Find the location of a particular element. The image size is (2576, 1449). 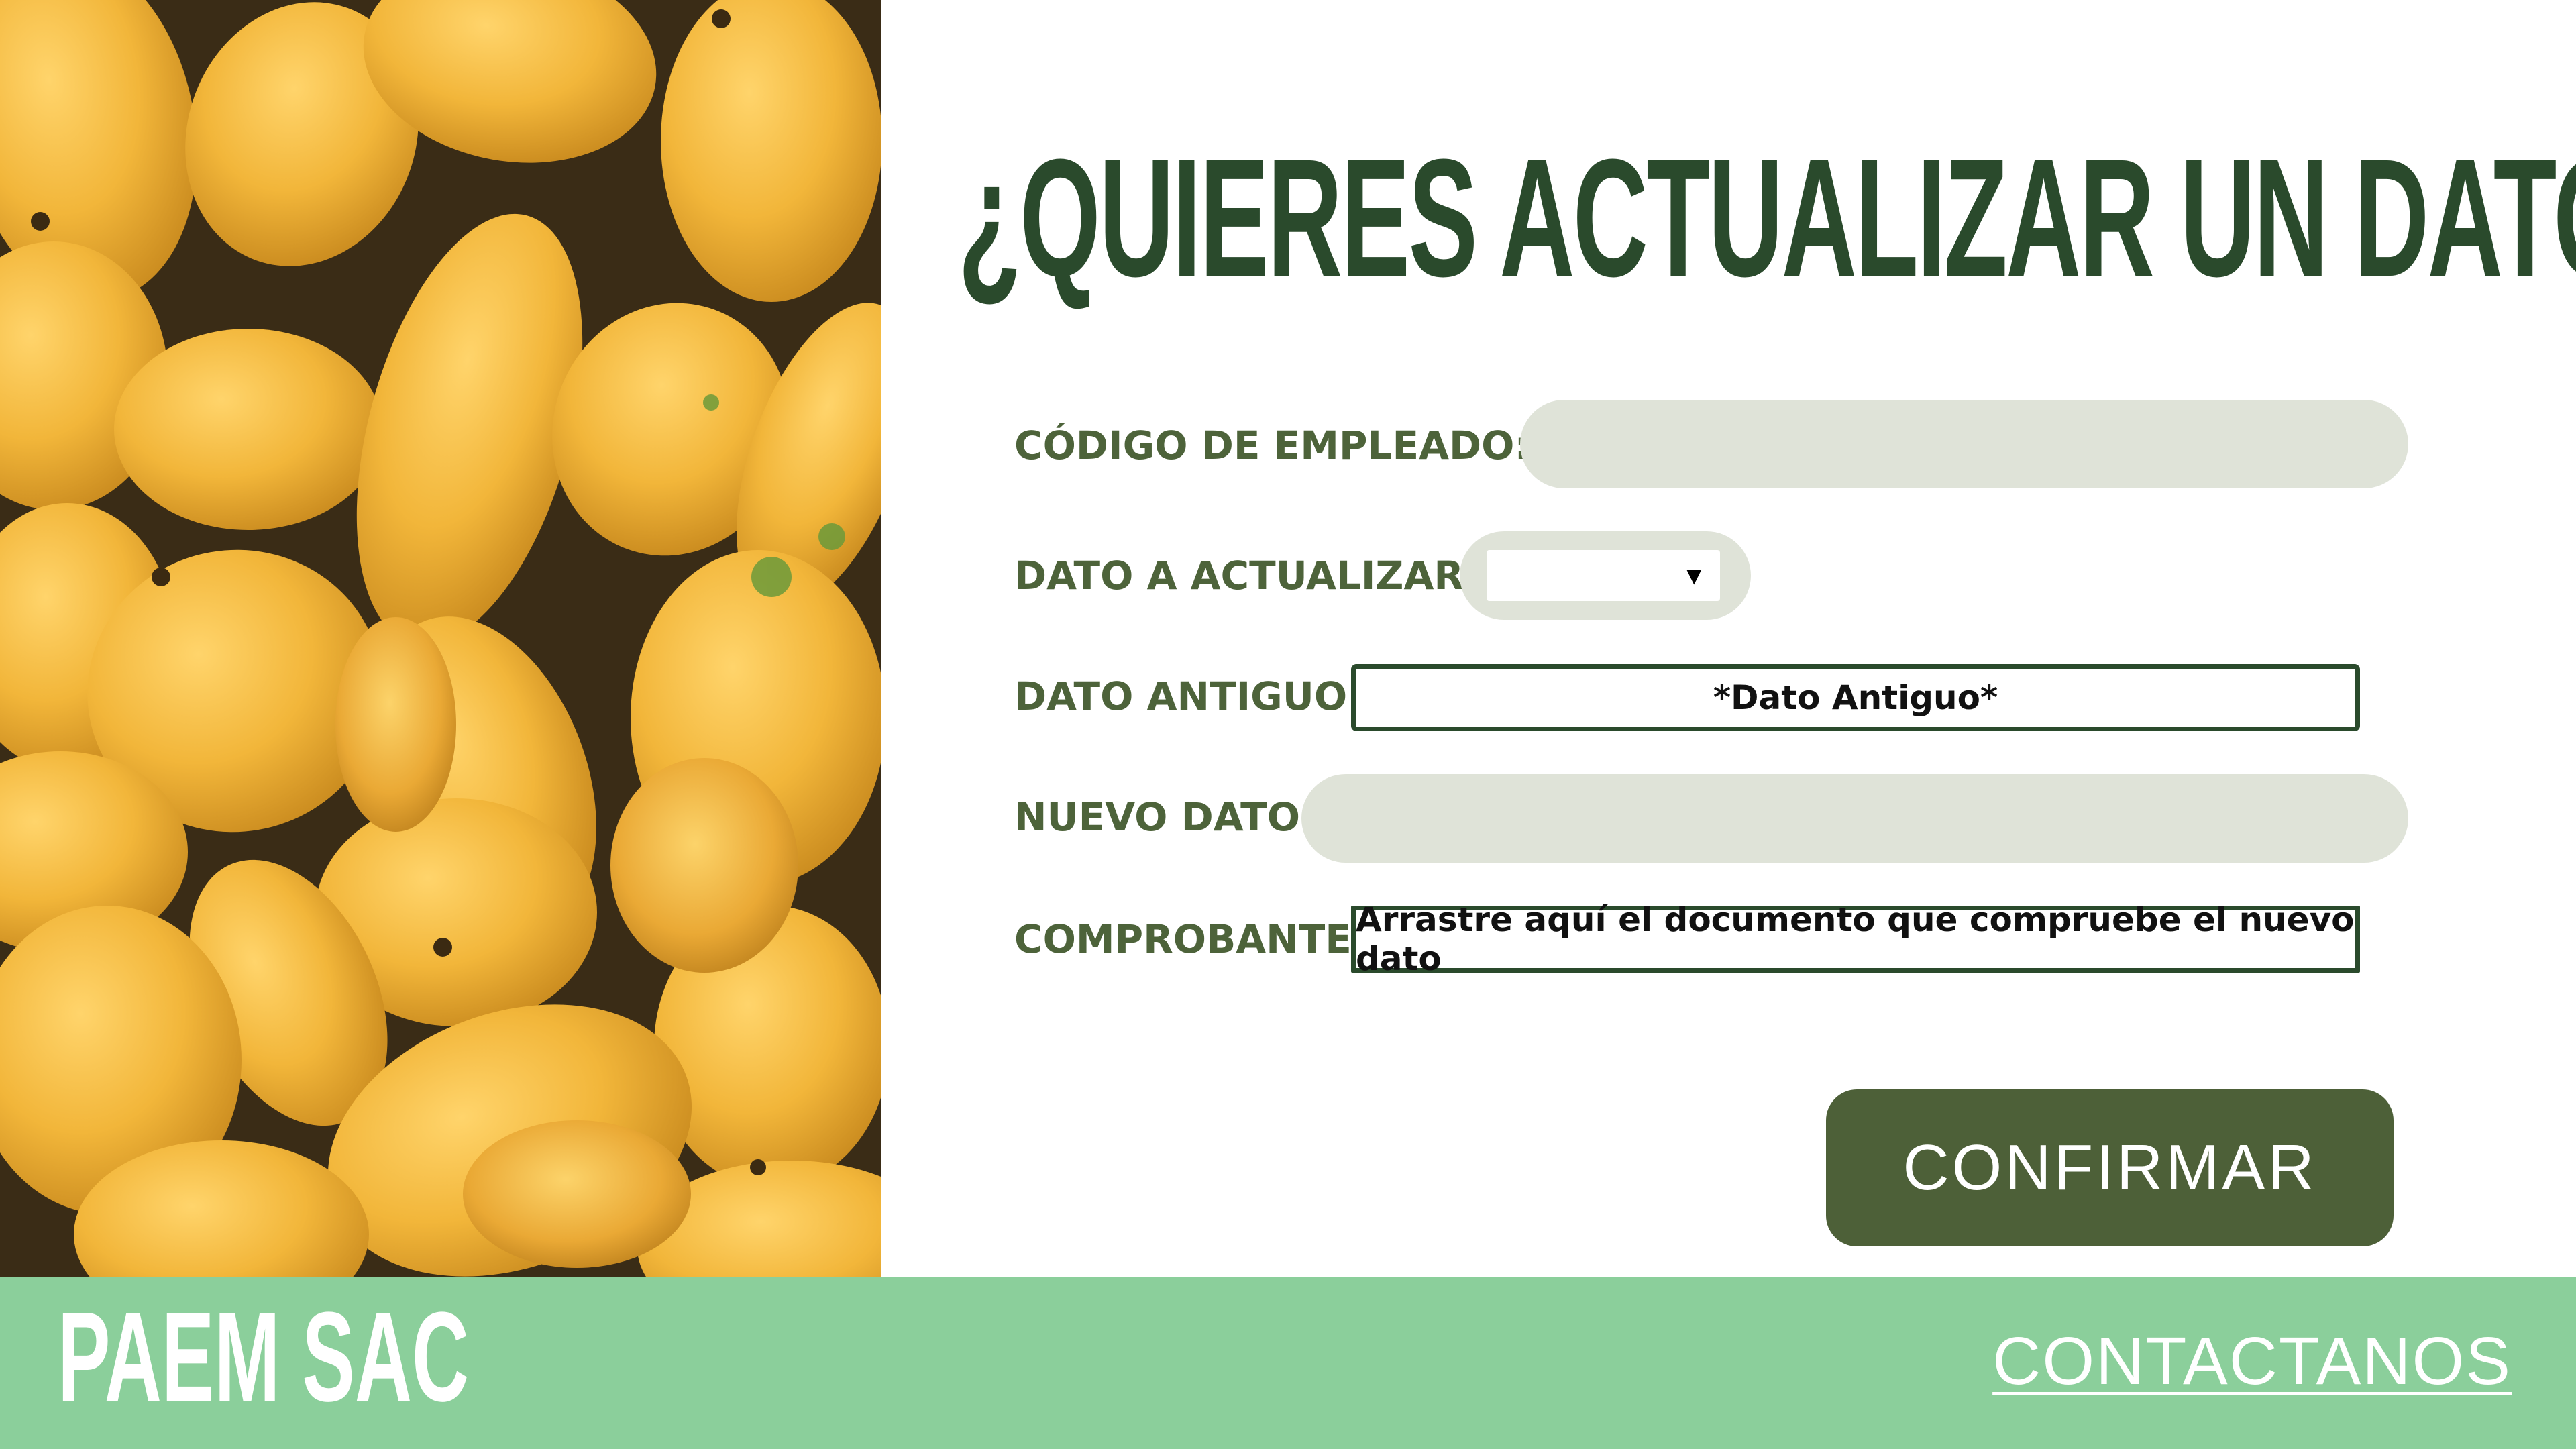

field-to-update-select: ▼ is located at coordinates (1605, 575).